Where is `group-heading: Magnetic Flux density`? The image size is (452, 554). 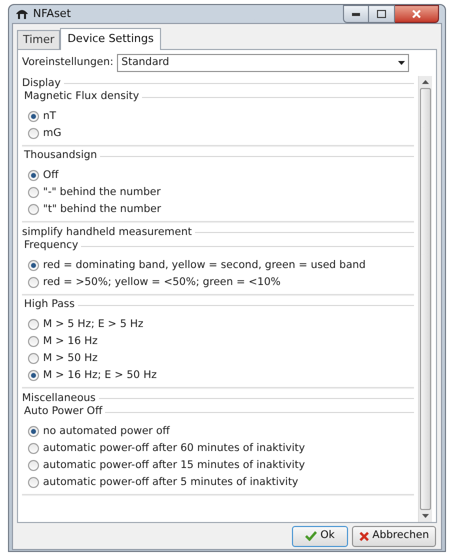 group-heading: Magnetic Flux density is located at coordinates (82, 96).